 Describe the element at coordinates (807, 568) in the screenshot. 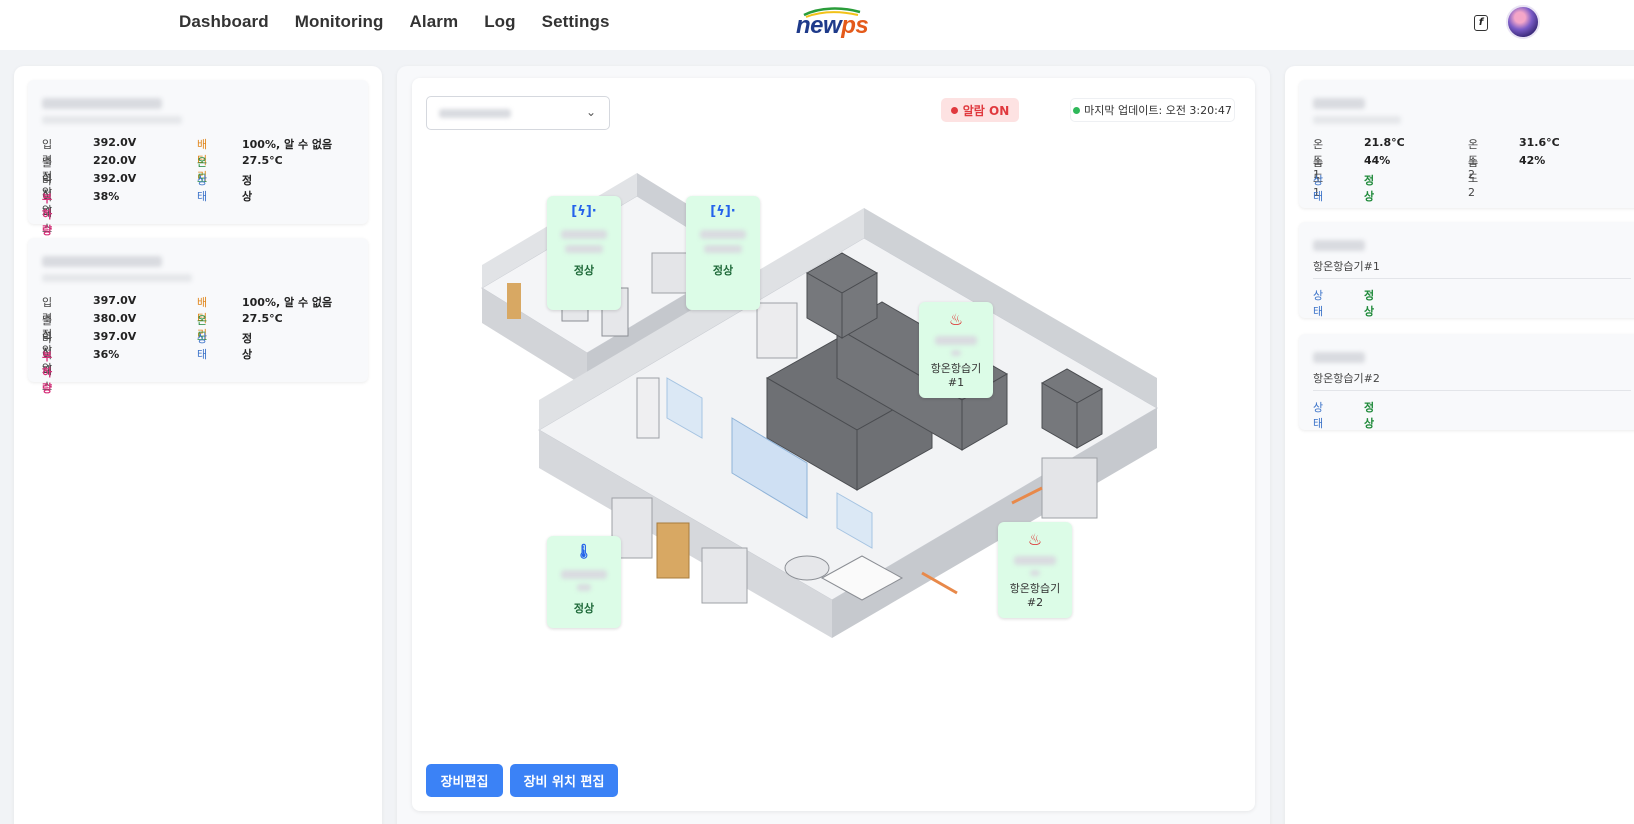

I see `round-table` at that location.